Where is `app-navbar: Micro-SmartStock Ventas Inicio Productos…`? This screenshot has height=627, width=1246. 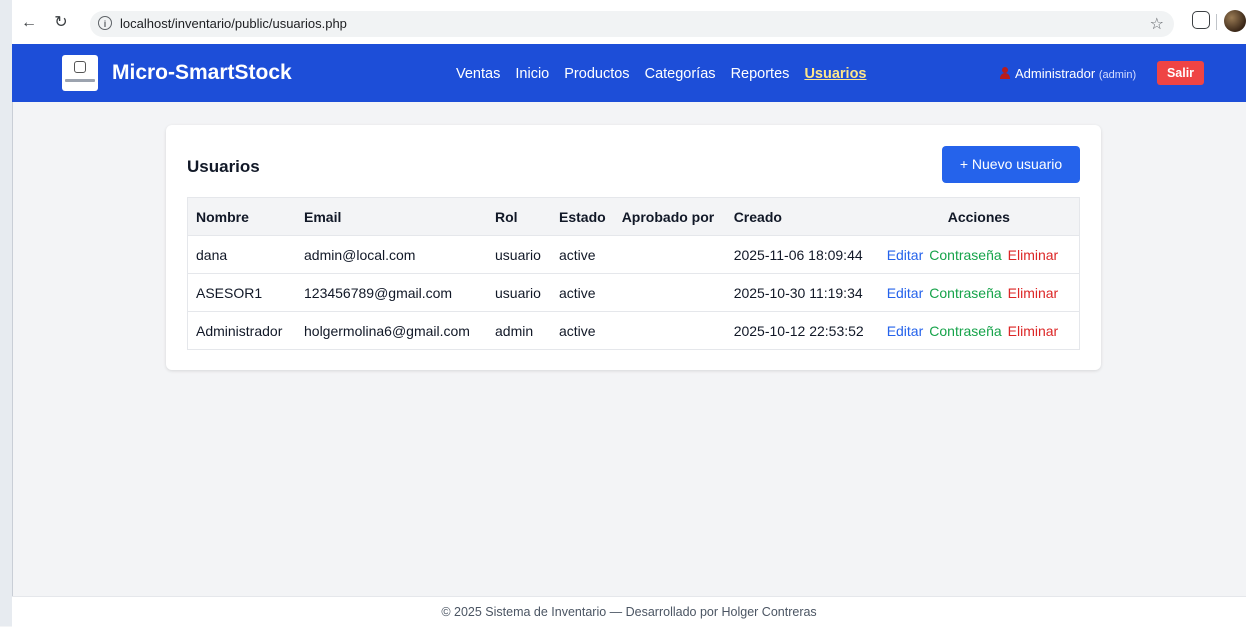 app-navbar: Micro-SmartStock Ventas Inicio Productos… is located at coordinates (629, 73).